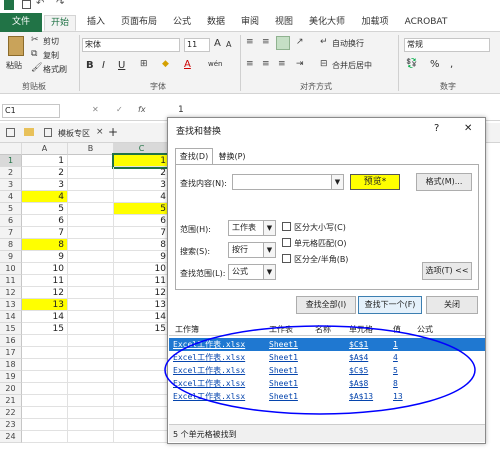  I want to click on cell-a: 6, so click(45, 221).